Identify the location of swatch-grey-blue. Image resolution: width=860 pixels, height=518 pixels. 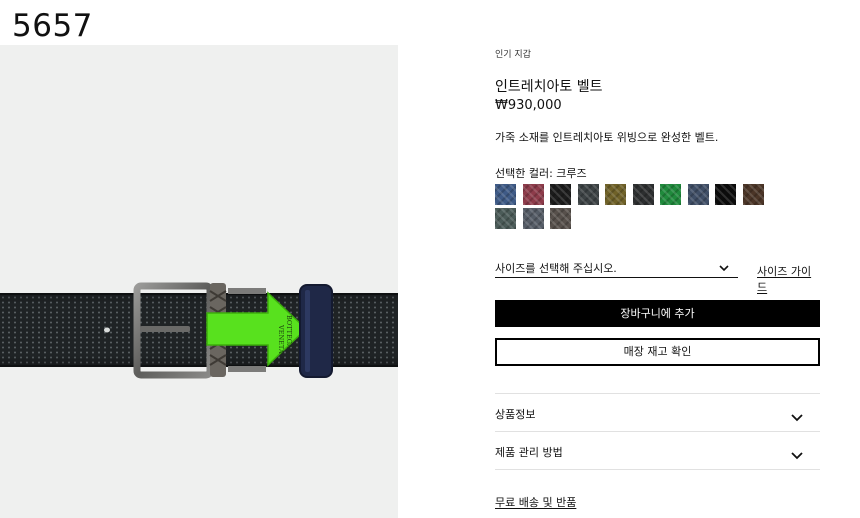
(533, 218).